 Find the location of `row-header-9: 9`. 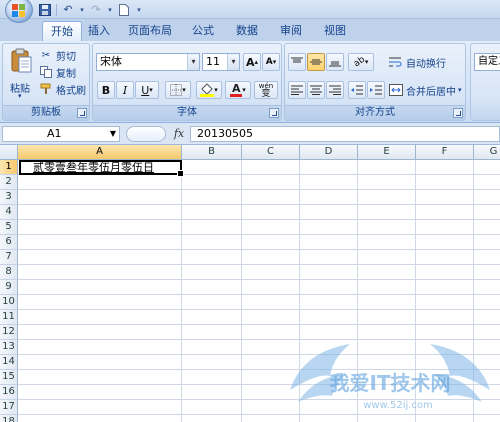

row-header-9: 9 is located at coordinates (9, 287).